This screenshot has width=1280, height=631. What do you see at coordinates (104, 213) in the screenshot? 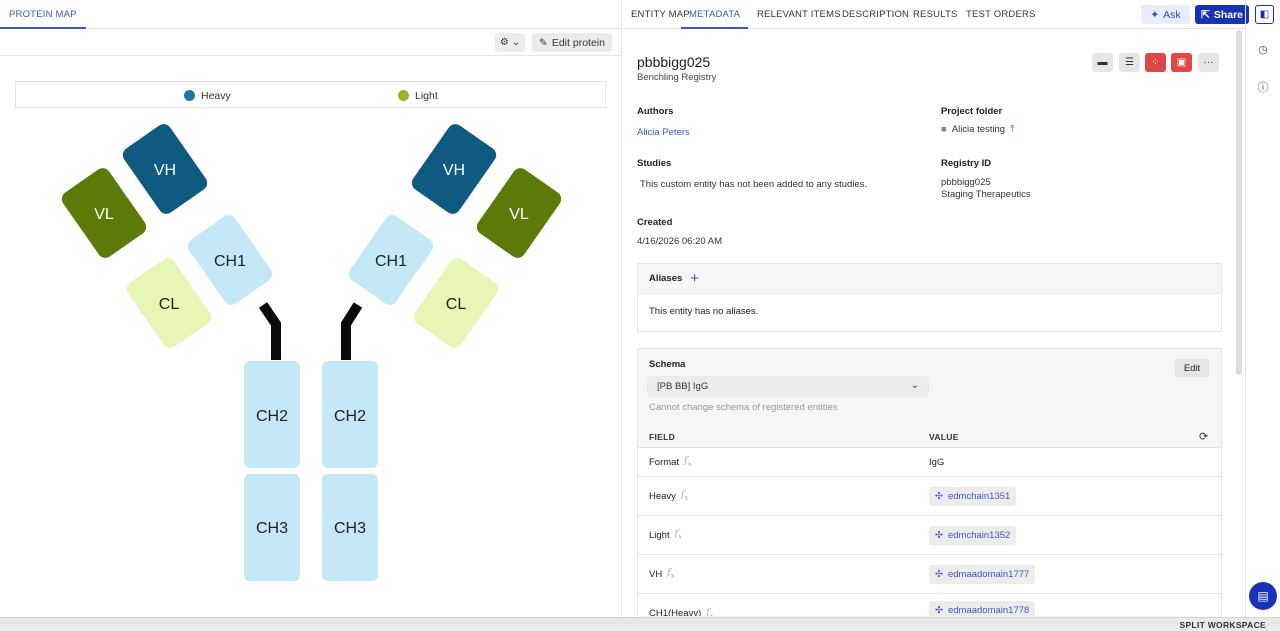
I see `domain-vl-left: VL` at bounding box center [104, 213].